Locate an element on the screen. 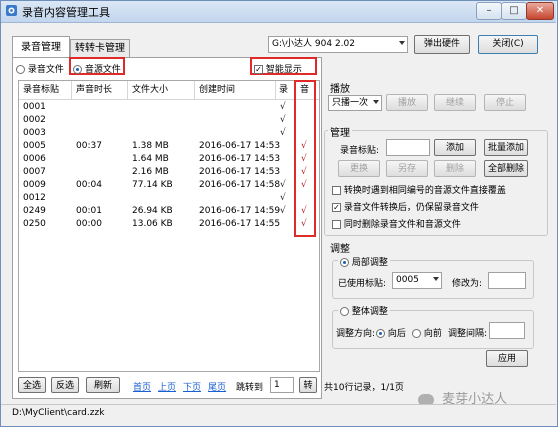 The image size is (558, 427). used-tag-value: 0005 is located at coordinates (407, 280).